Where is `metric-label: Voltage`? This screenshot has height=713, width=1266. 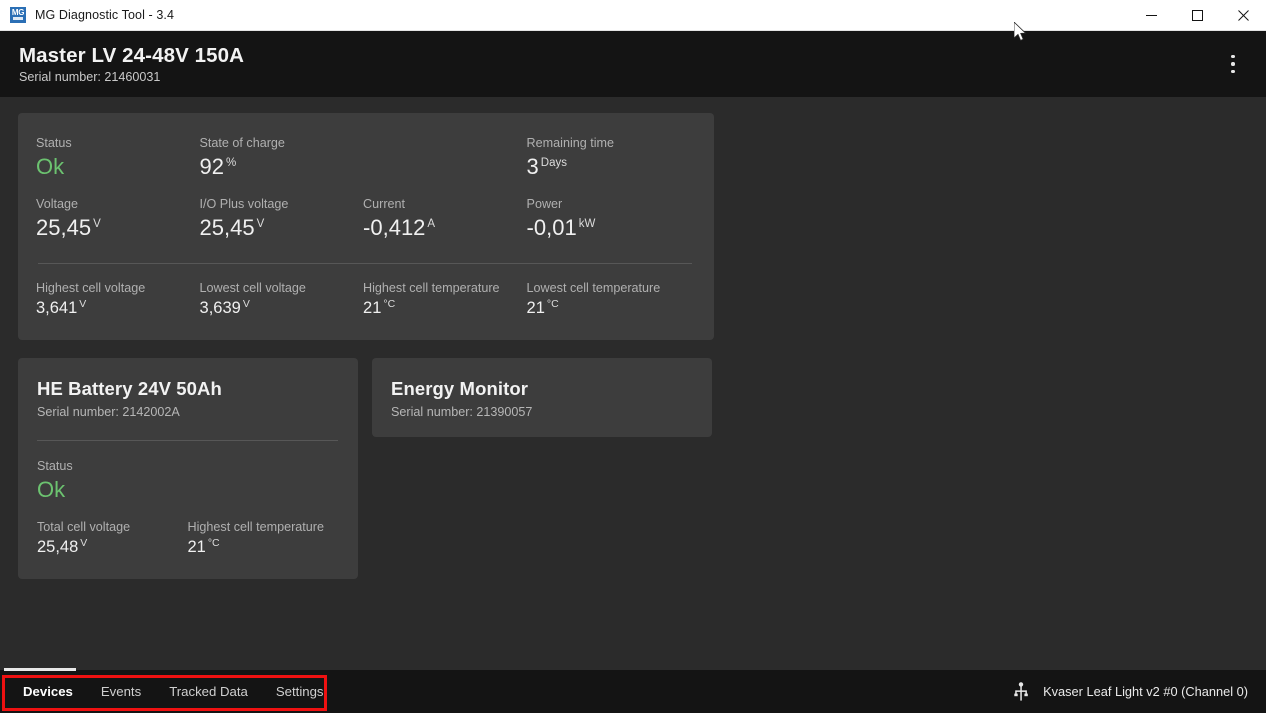 metric-label: Voltage is located at coordinates (57, 204).